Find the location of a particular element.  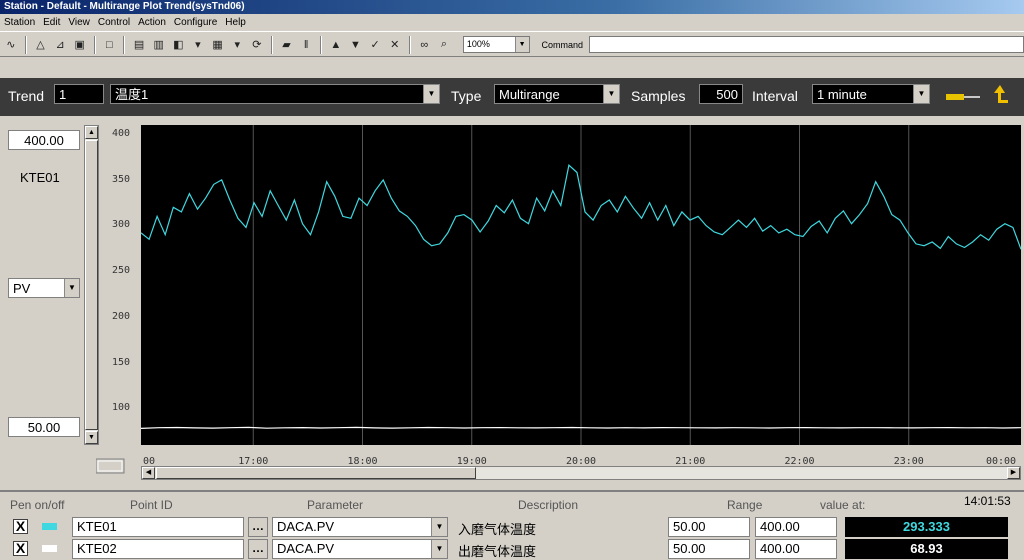

toolbar-spacer is located at coordinates (512, 68).